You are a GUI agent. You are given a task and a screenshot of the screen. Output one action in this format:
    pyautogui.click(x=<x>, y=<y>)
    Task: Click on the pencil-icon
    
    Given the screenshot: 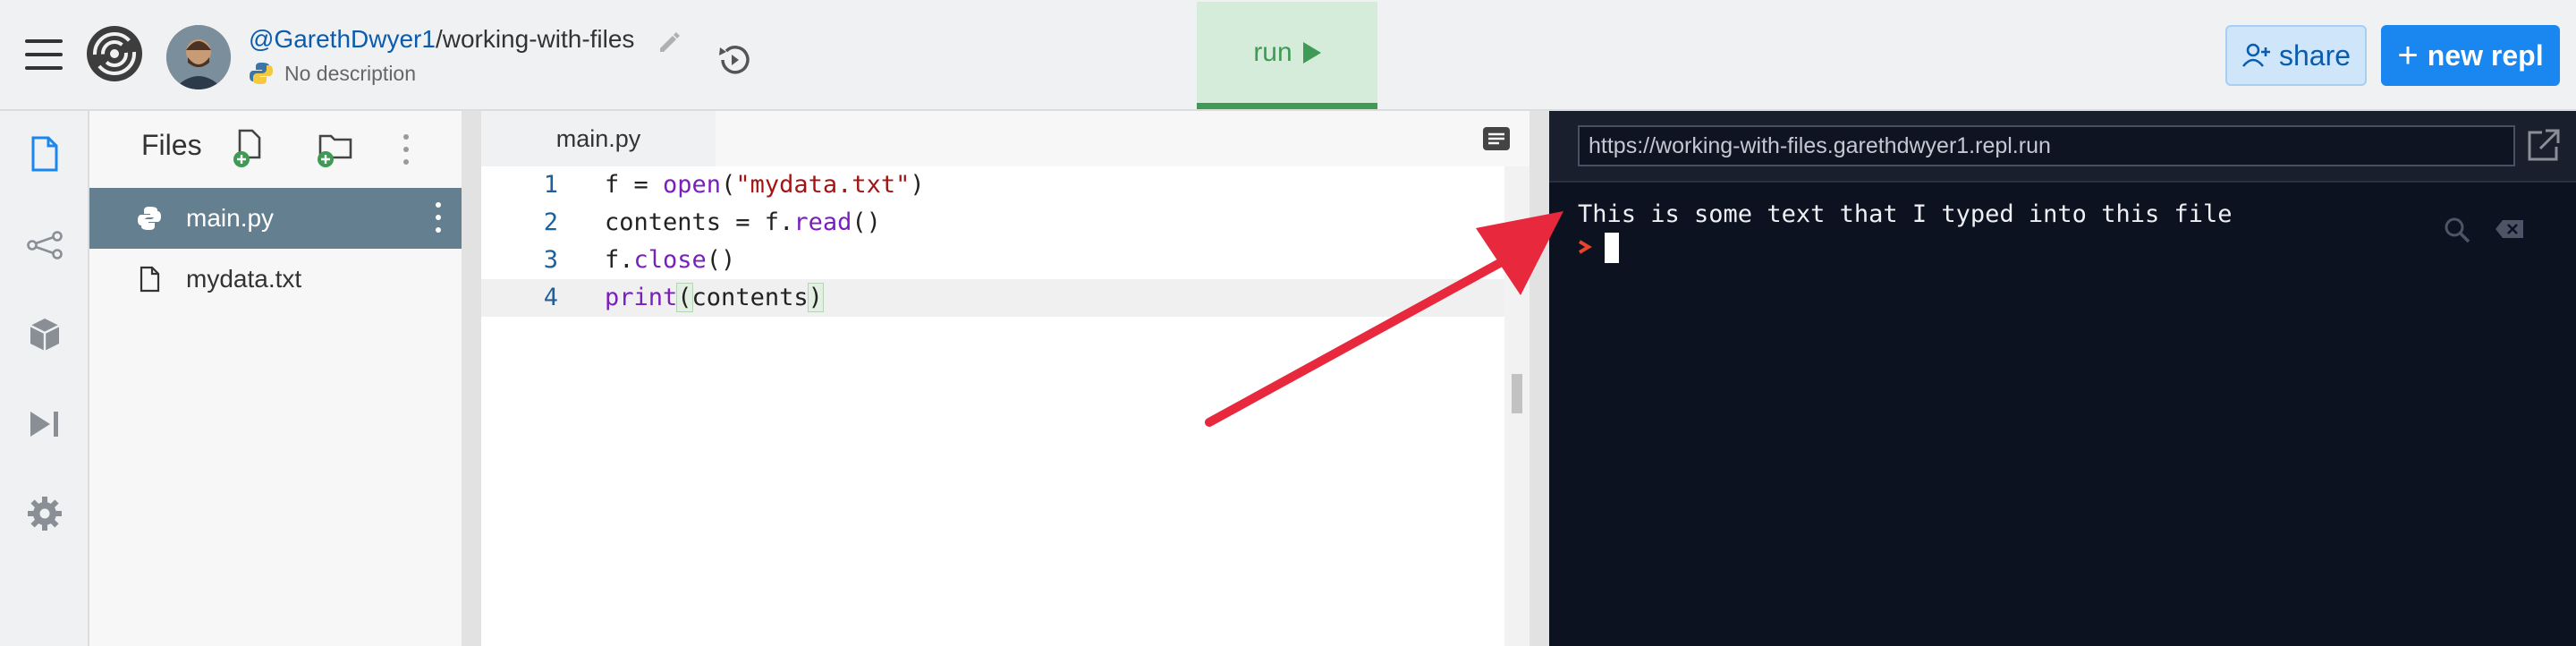 What is the action you would take?
    pyautogui.click(x=669, y=41)
    